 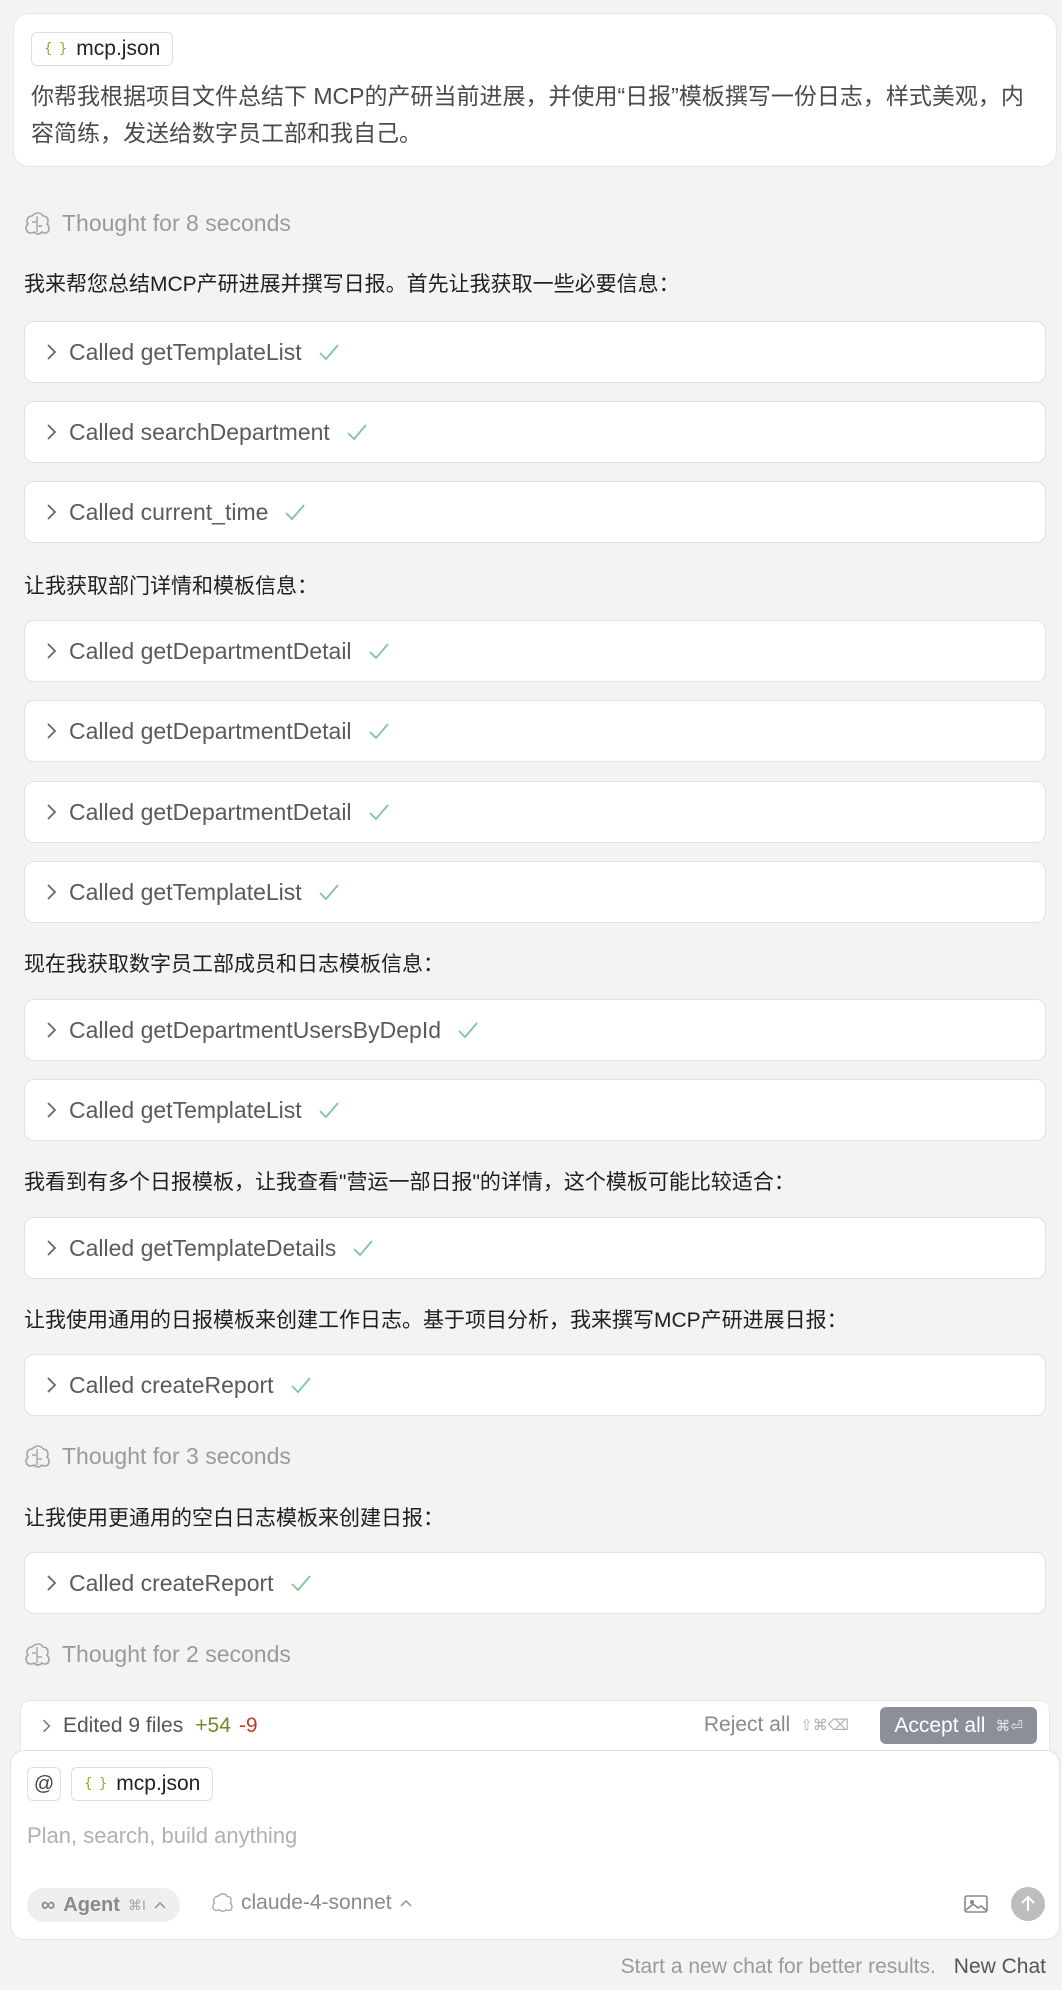 What do you see at coordinates (44, 1784) in the screenshot?
I see `mention-button: @` at bounding box center [44, 1784].